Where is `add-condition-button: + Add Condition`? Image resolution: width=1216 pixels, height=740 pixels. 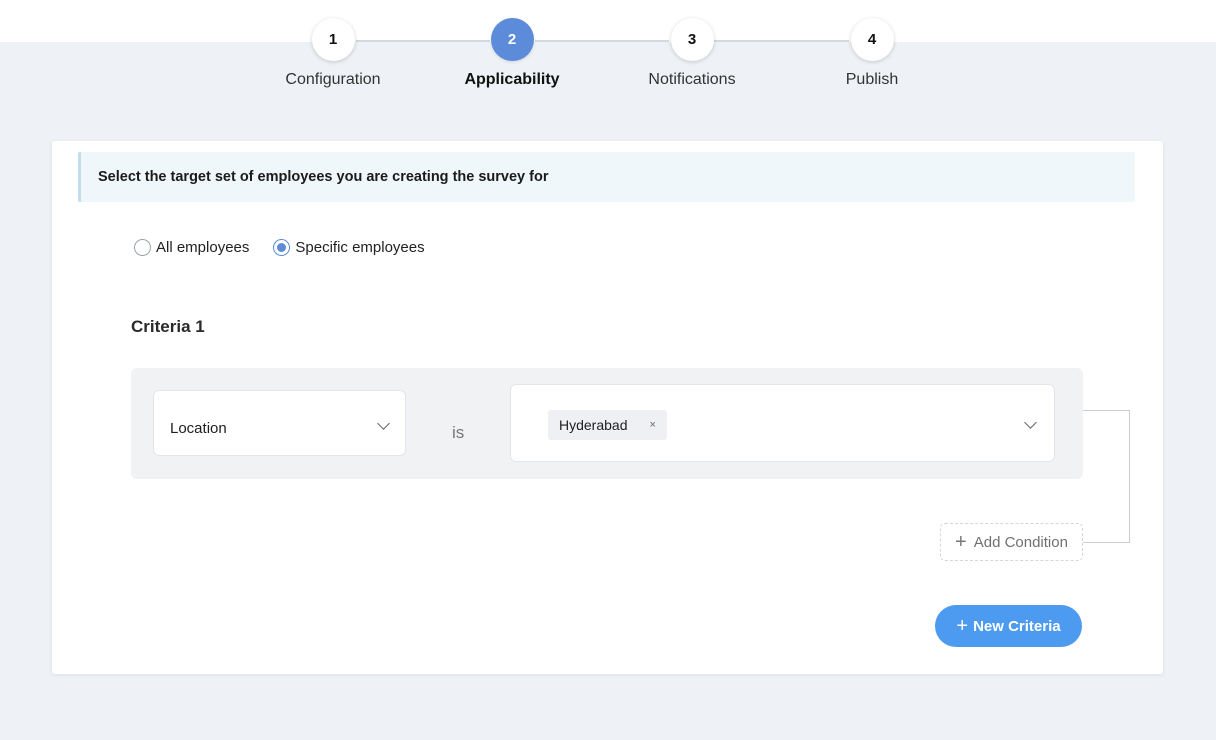
add-condition-button: + Add Condition is located at coordinates (1011, 542).